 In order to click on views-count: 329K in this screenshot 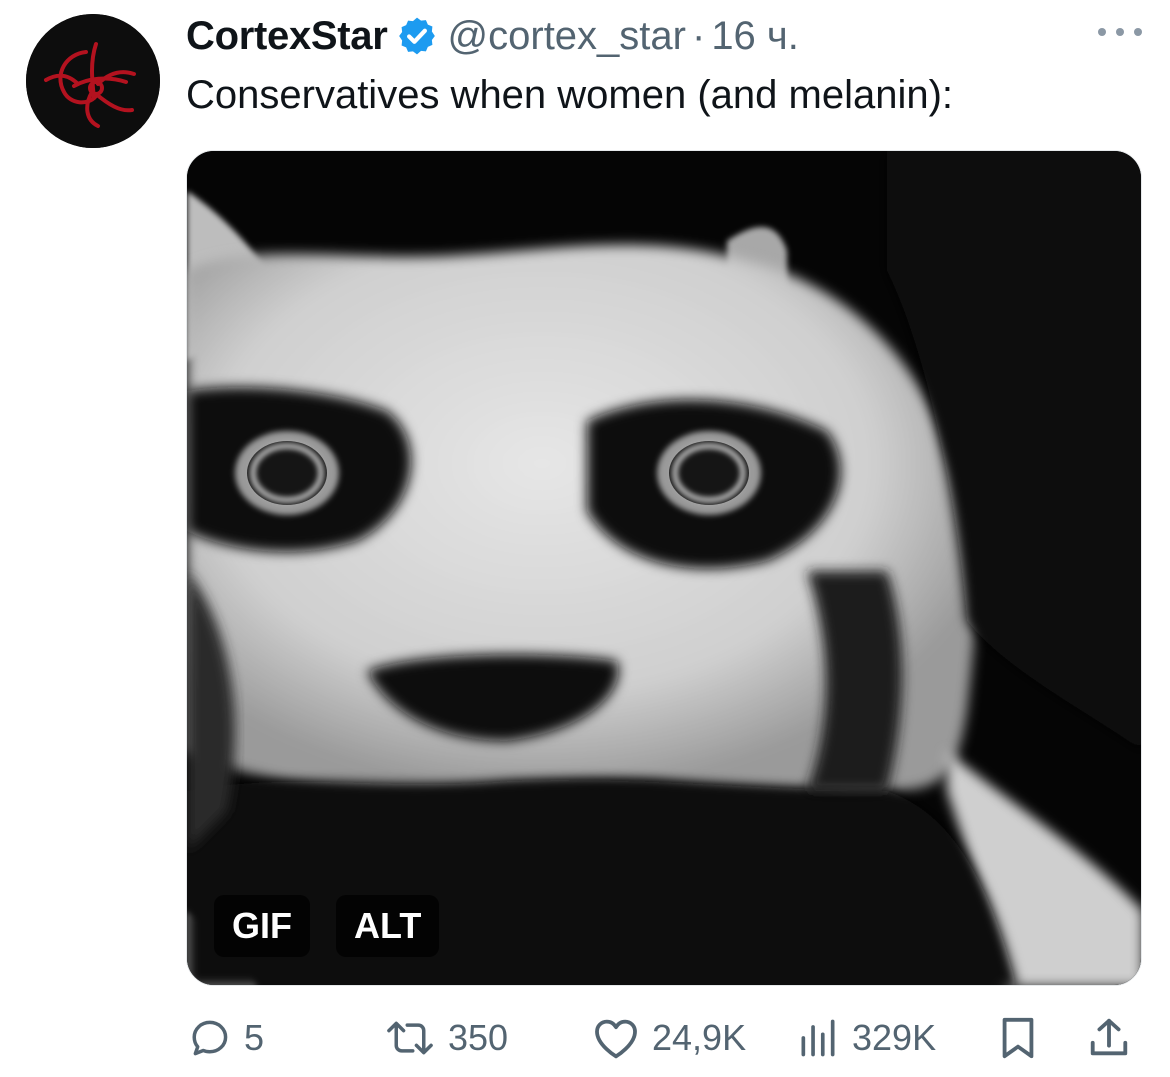, I will do `click(894, 1037)`.